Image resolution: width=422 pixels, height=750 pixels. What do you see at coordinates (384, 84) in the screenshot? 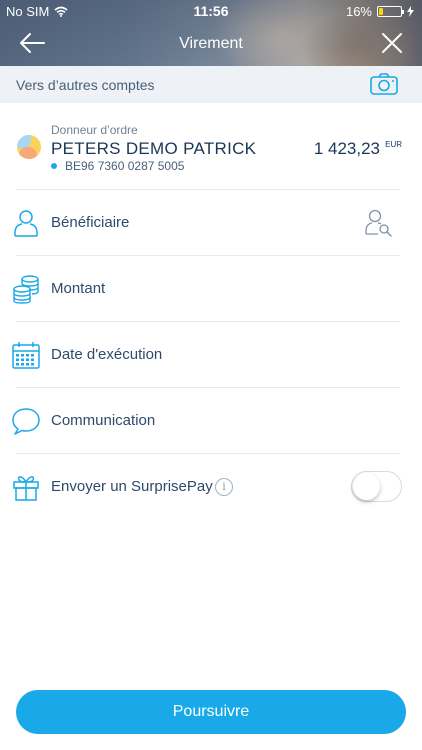
I see `camera-icon` at bounding box center [384, 84].